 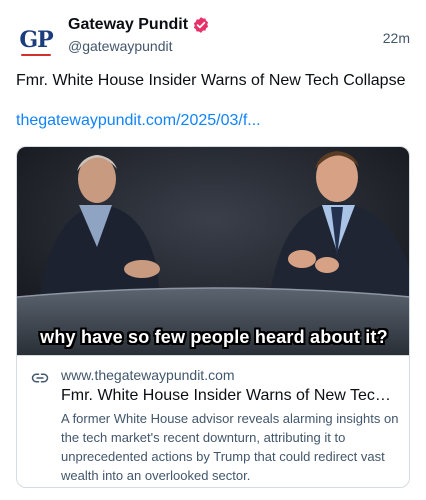 I want to click on avatar-logo: GP, so click(x=36, y=41).